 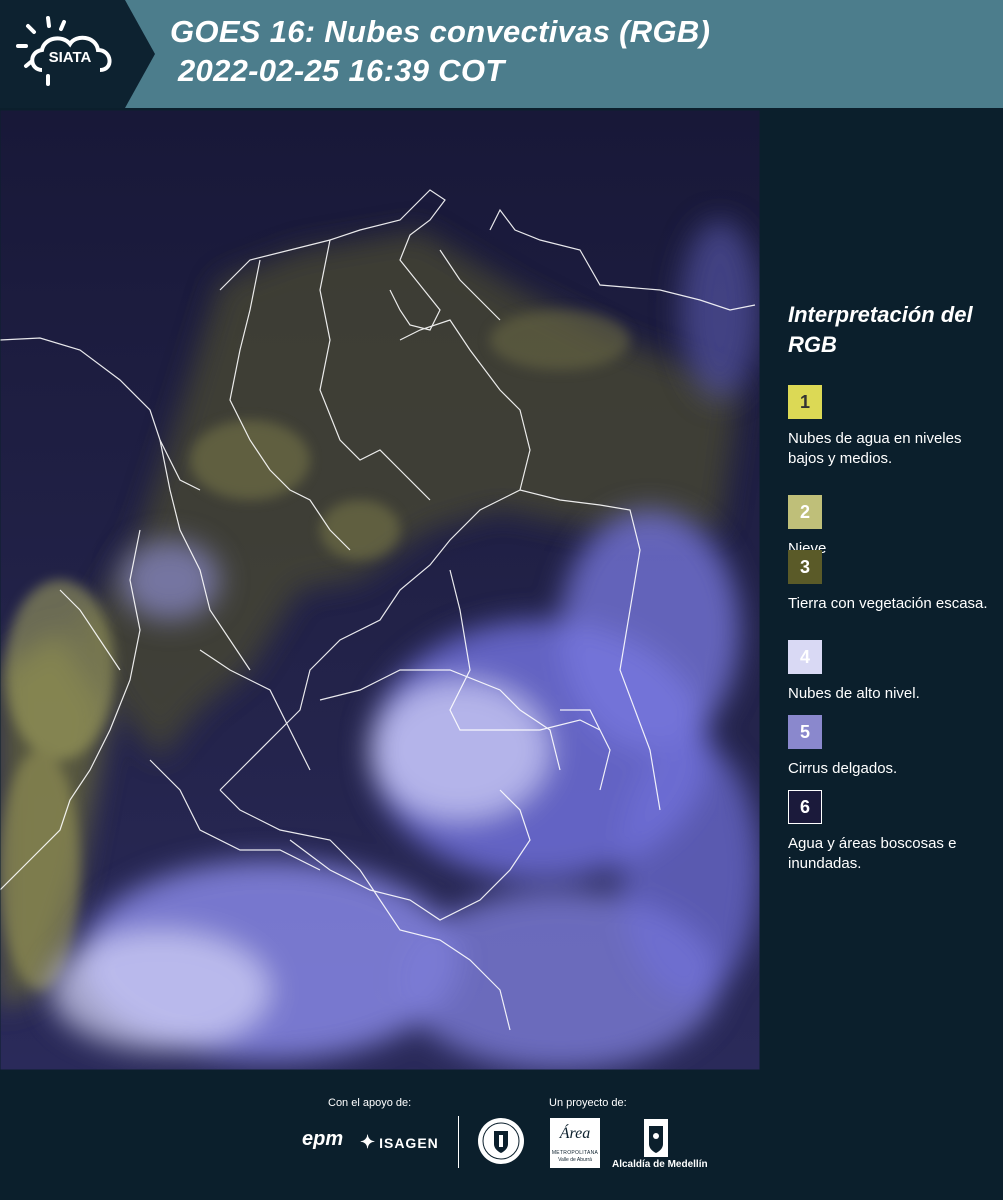 I want to click on epm-logo: epm, so click(x=322, y=1139).